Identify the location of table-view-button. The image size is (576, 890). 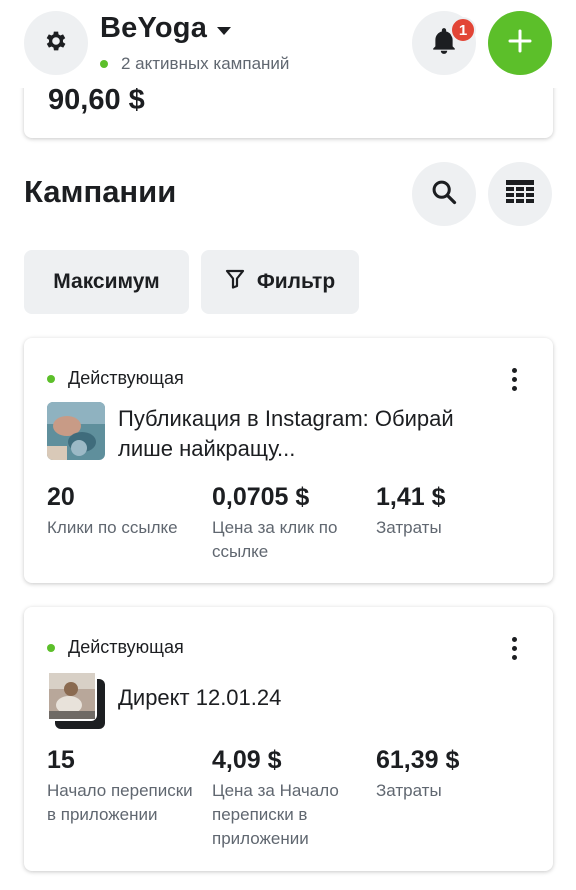
(520, 194).